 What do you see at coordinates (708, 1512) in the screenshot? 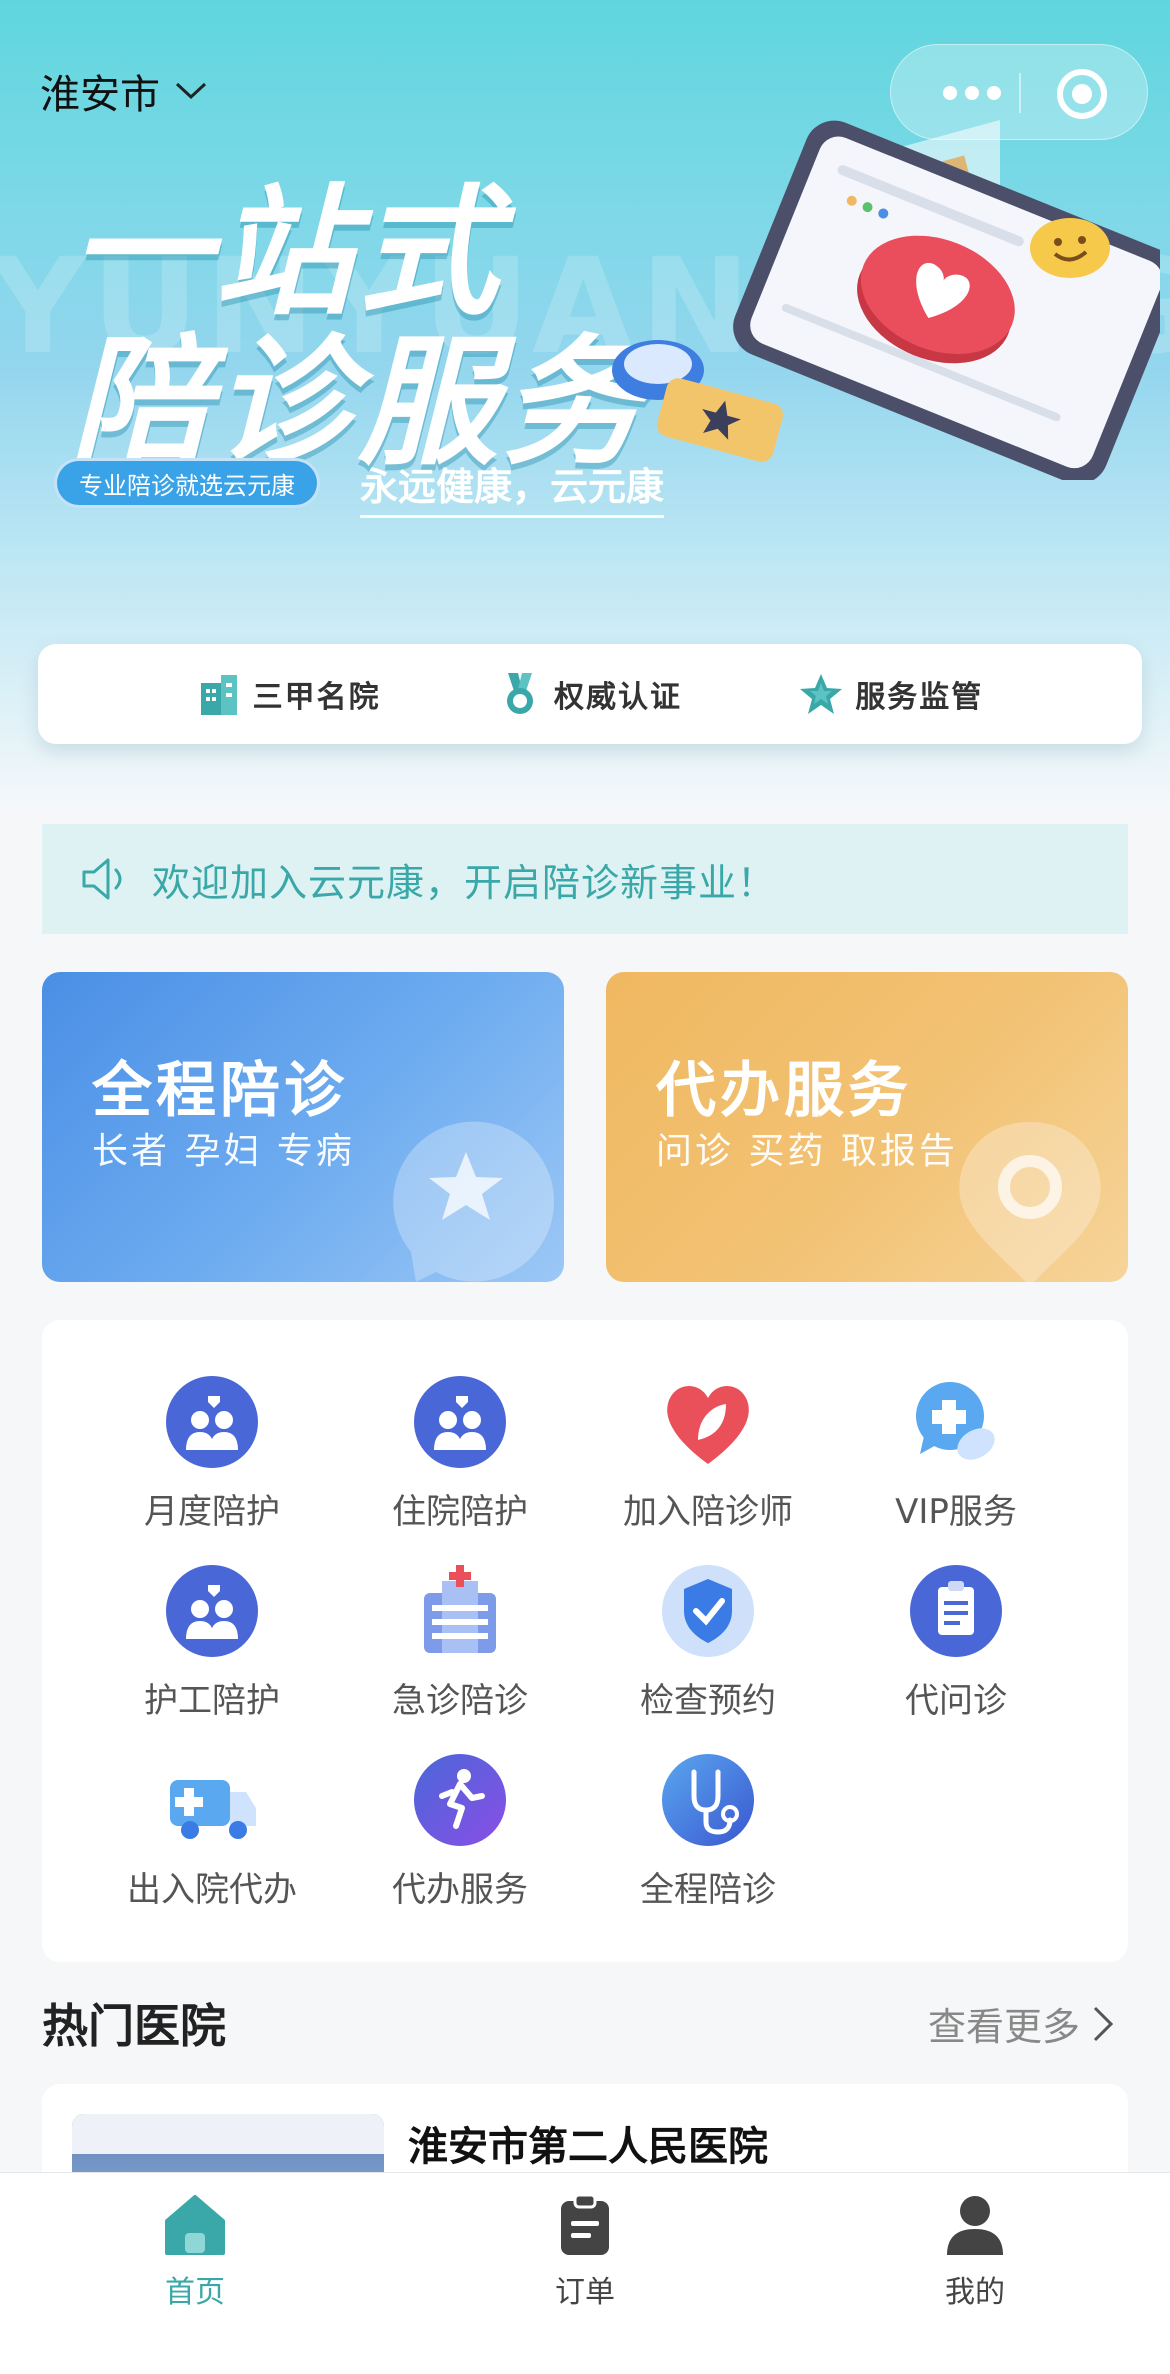
I see `service-label: 加入陪诊师` at bounding box center [708, 1512].